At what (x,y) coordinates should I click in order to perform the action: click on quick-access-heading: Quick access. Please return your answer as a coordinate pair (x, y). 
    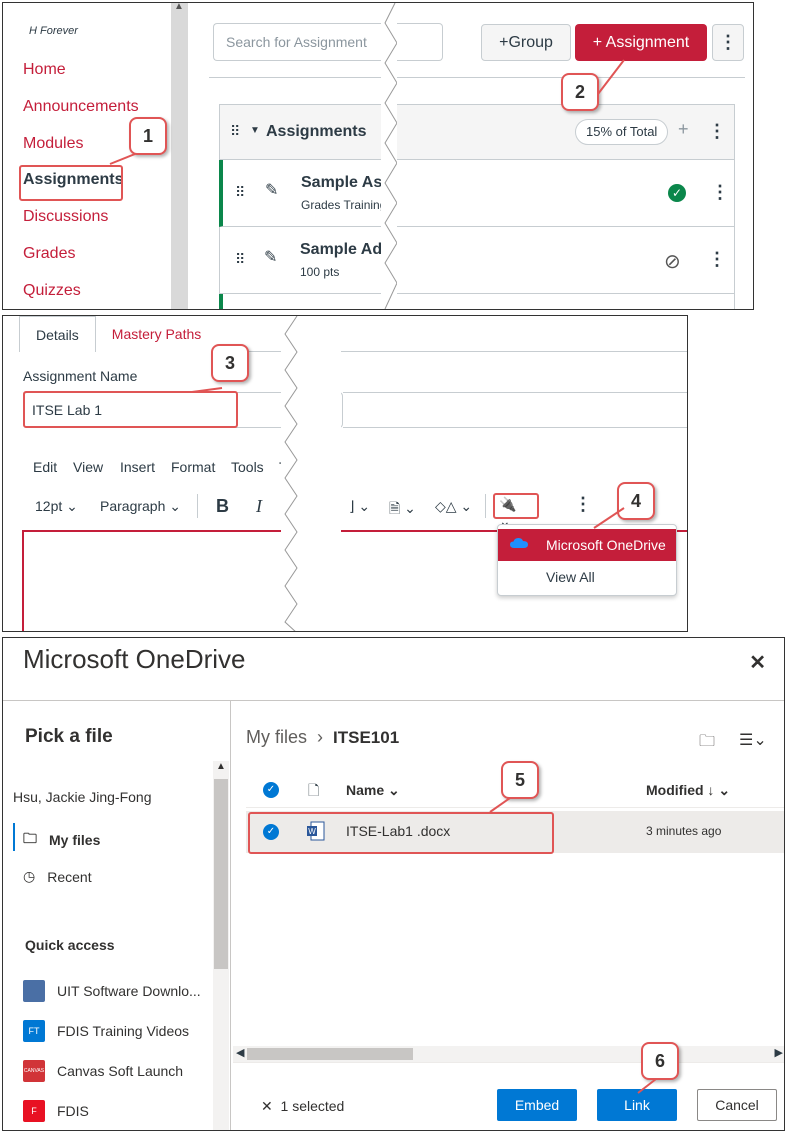
    Looking at the image, I should click on (70, 945).